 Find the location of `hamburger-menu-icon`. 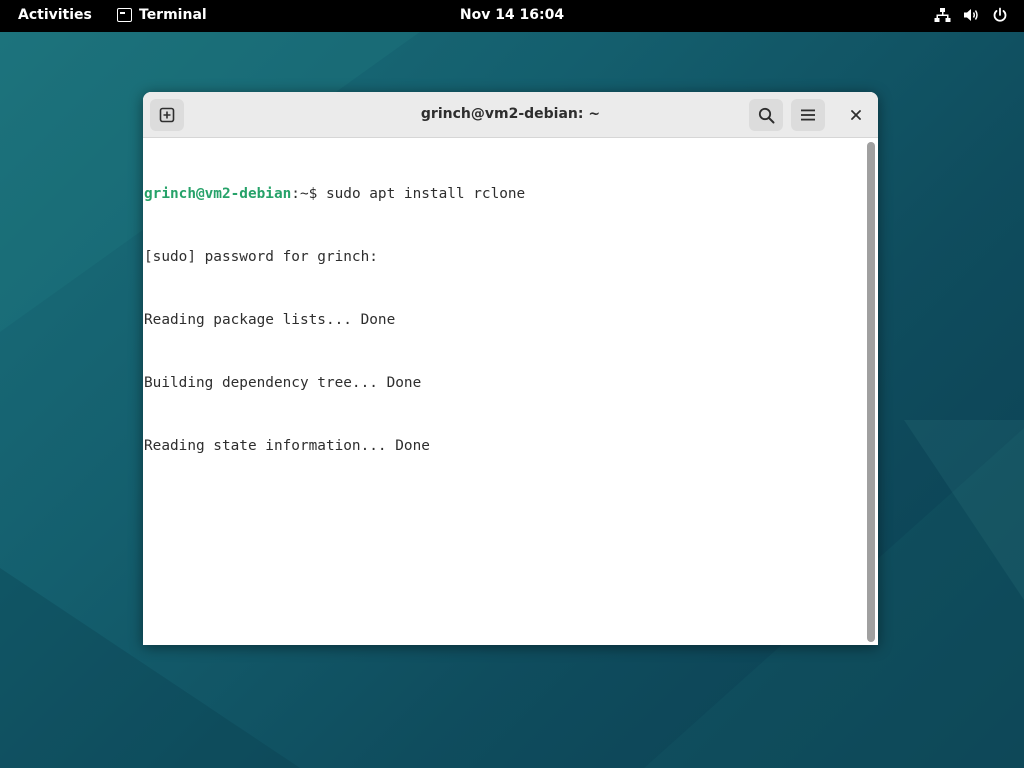

hamburger-menu-icon is located at coordinates (808, 115).